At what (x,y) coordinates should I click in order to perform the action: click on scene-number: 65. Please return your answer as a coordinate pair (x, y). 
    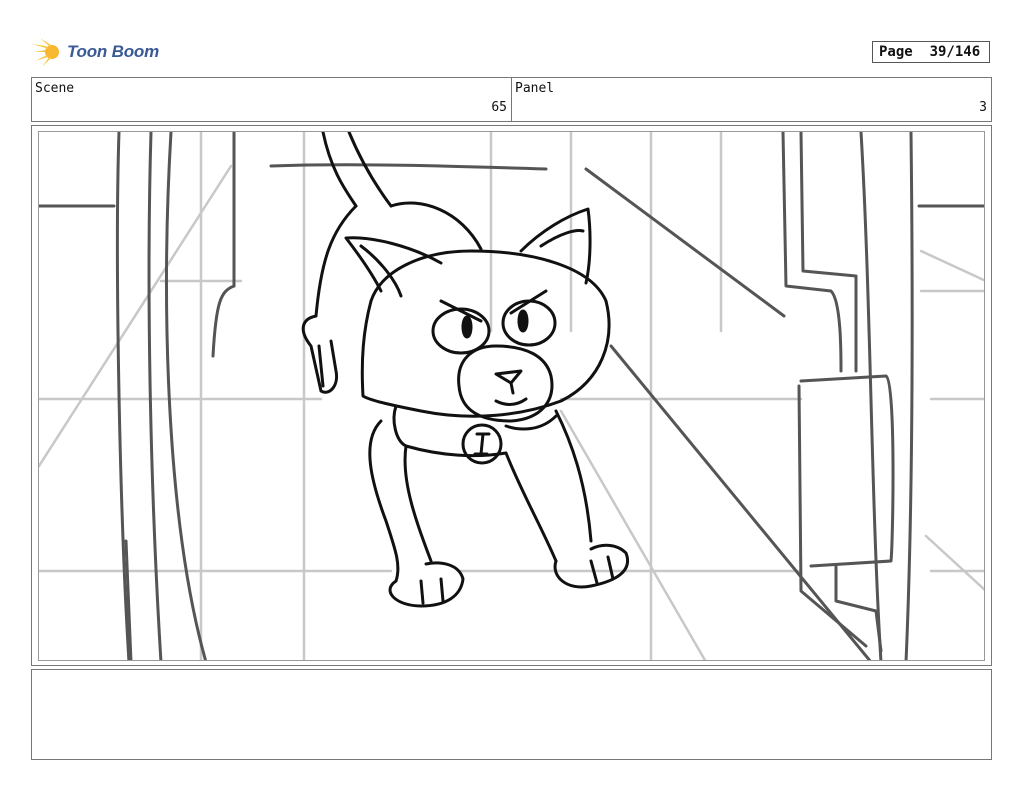
    Looking at the image, I should click on (499, 107).